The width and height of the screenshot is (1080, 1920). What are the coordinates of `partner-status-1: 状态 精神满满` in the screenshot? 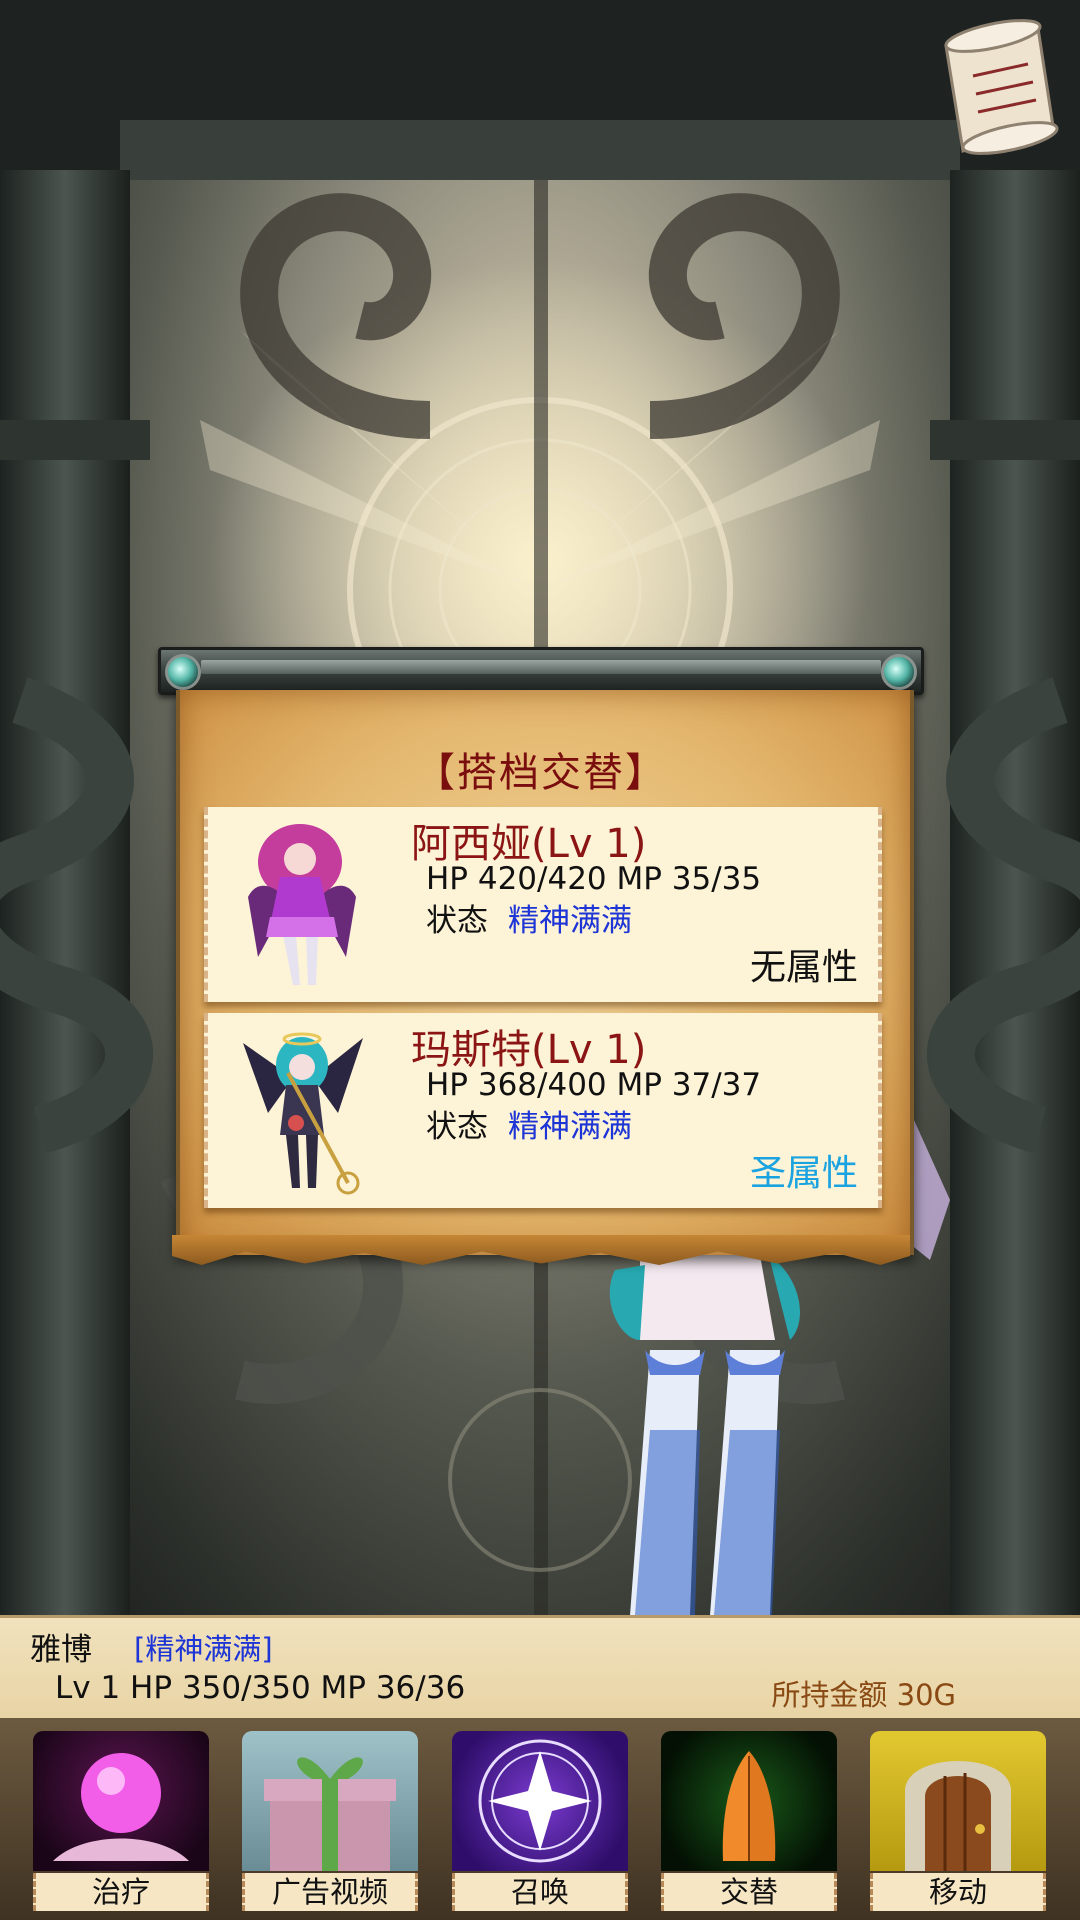 It's located at (529, 921).